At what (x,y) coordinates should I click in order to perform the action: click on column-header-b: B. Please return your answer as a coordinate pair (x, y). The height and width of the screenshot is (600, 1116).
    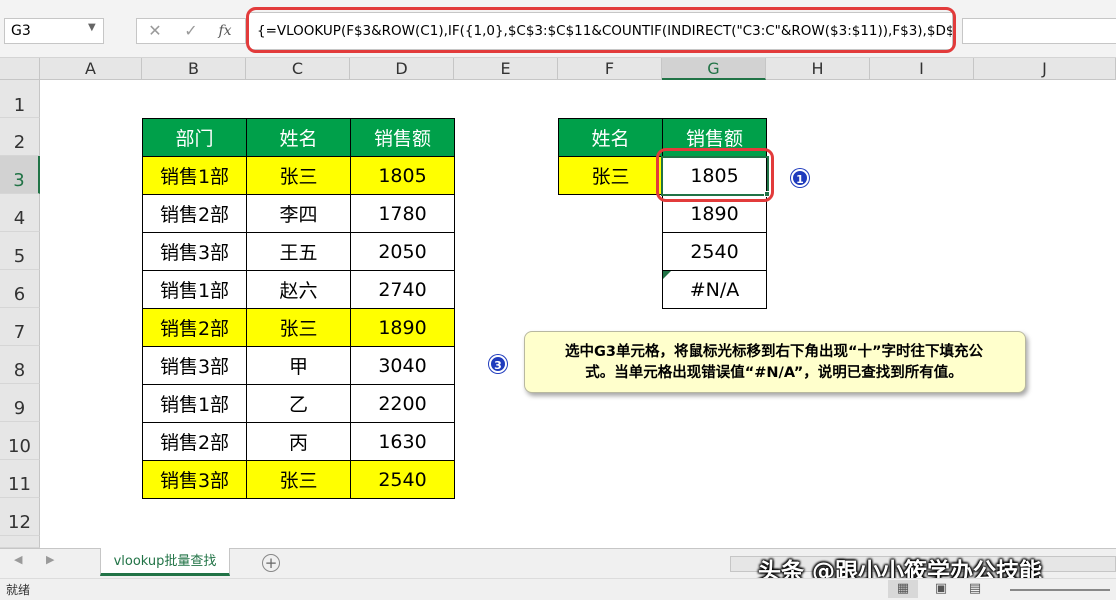
    Looking at the image, I should click on (194, 69).